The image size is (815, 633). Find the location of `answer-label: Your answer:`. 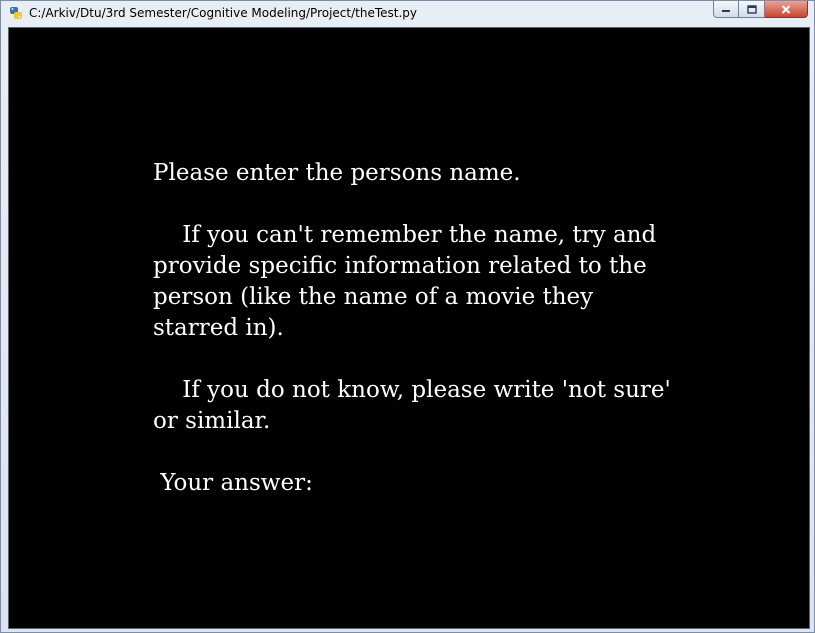

answer-label: Your answer: is located at coordinates (233, 483).